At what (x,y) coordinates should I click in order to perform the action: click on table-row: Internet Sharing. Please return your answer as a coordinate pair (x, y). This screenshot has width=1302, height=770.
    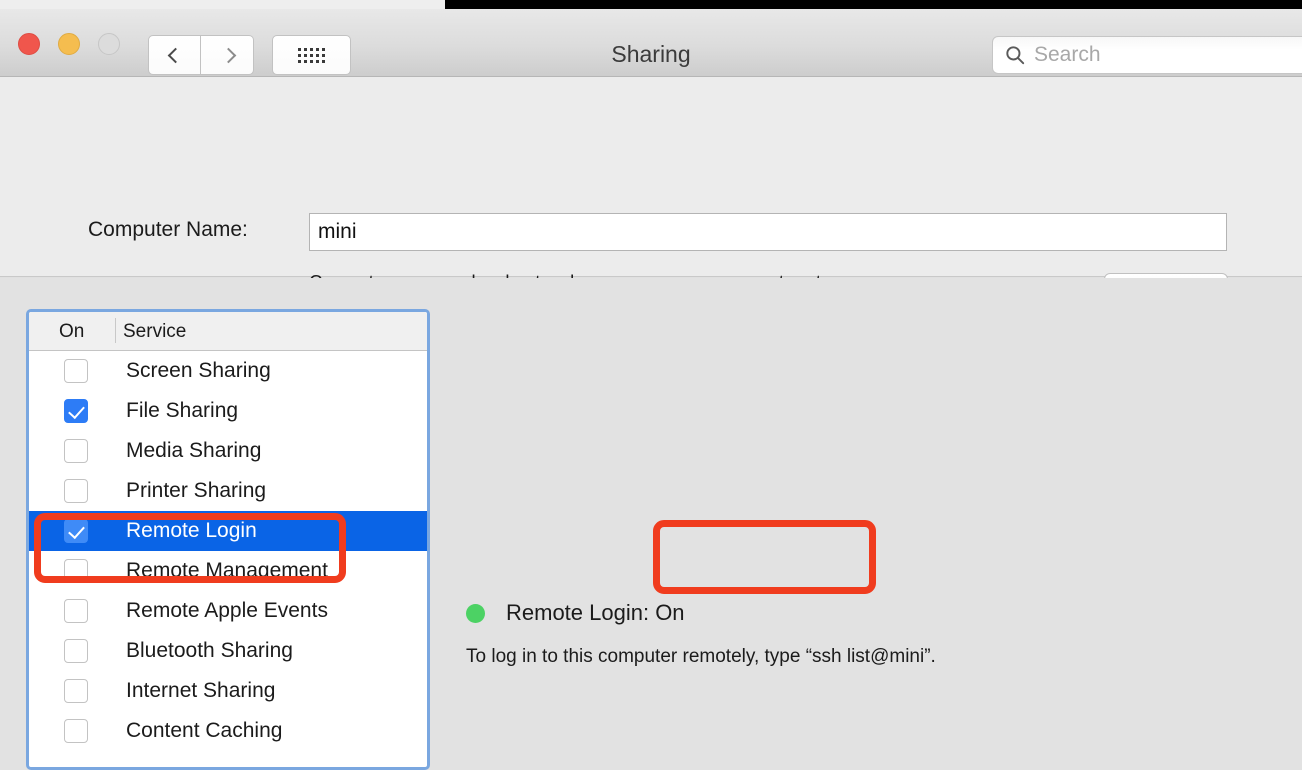
    Looking at the image, I should click on (228, 691).